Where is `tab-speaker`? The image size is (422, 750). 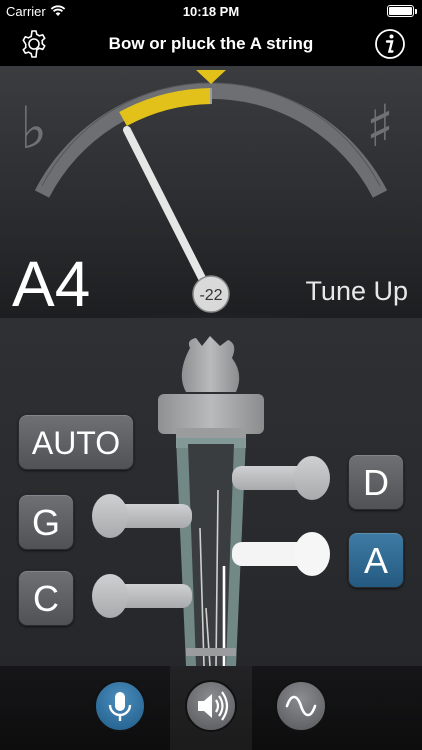 tab-speaker is located at coordinates (211, 706).